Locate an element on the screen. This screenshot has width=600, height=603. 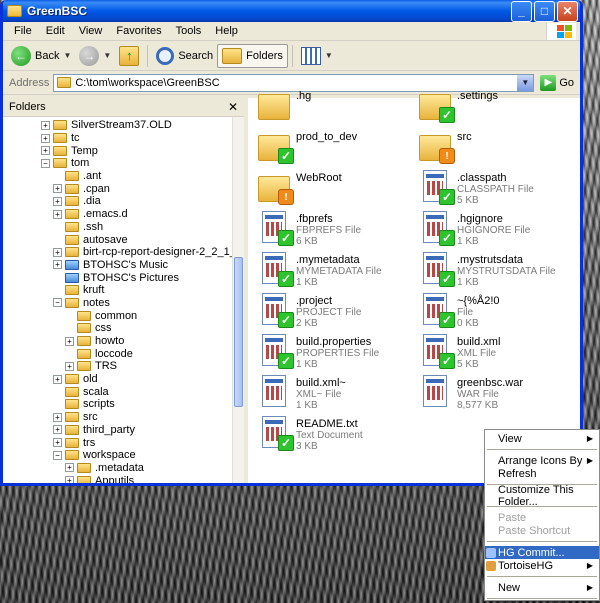
vertical-scrollbar is located at coordinates (238, 300).